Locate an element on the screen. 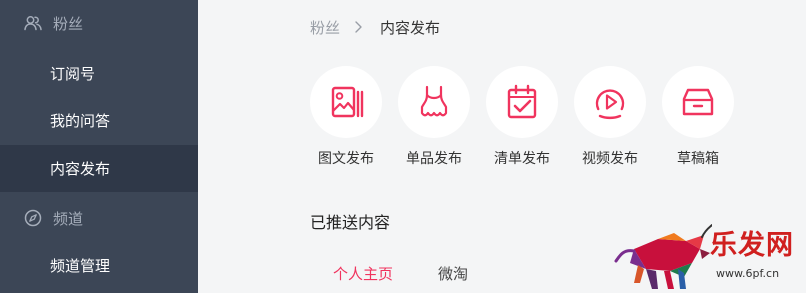 The height and width of the screenshot is (293, 806). sidebar-item-channel-manage-label: 频道管理 is located at coordinates (80, 265).